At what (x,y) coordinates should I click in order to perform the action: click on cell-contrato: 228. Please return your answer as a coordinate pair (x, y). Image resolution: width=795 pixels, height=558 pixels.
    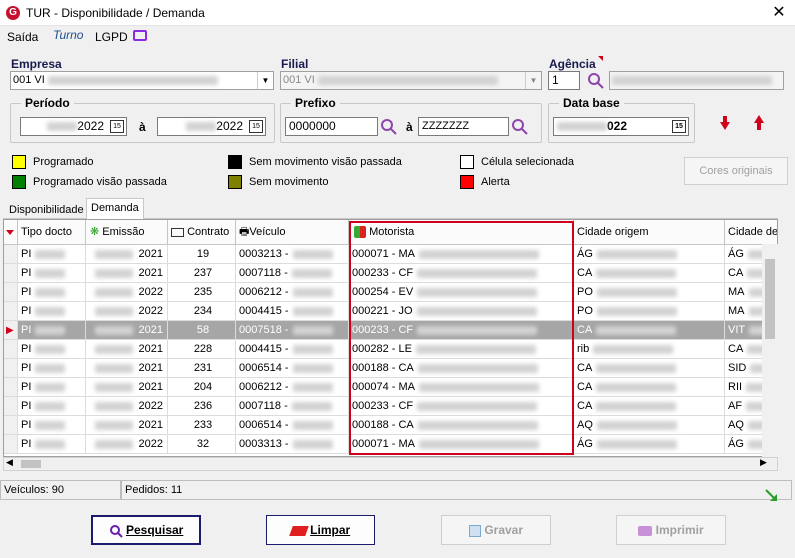
    Looking at the image, I should click on (202, 349).